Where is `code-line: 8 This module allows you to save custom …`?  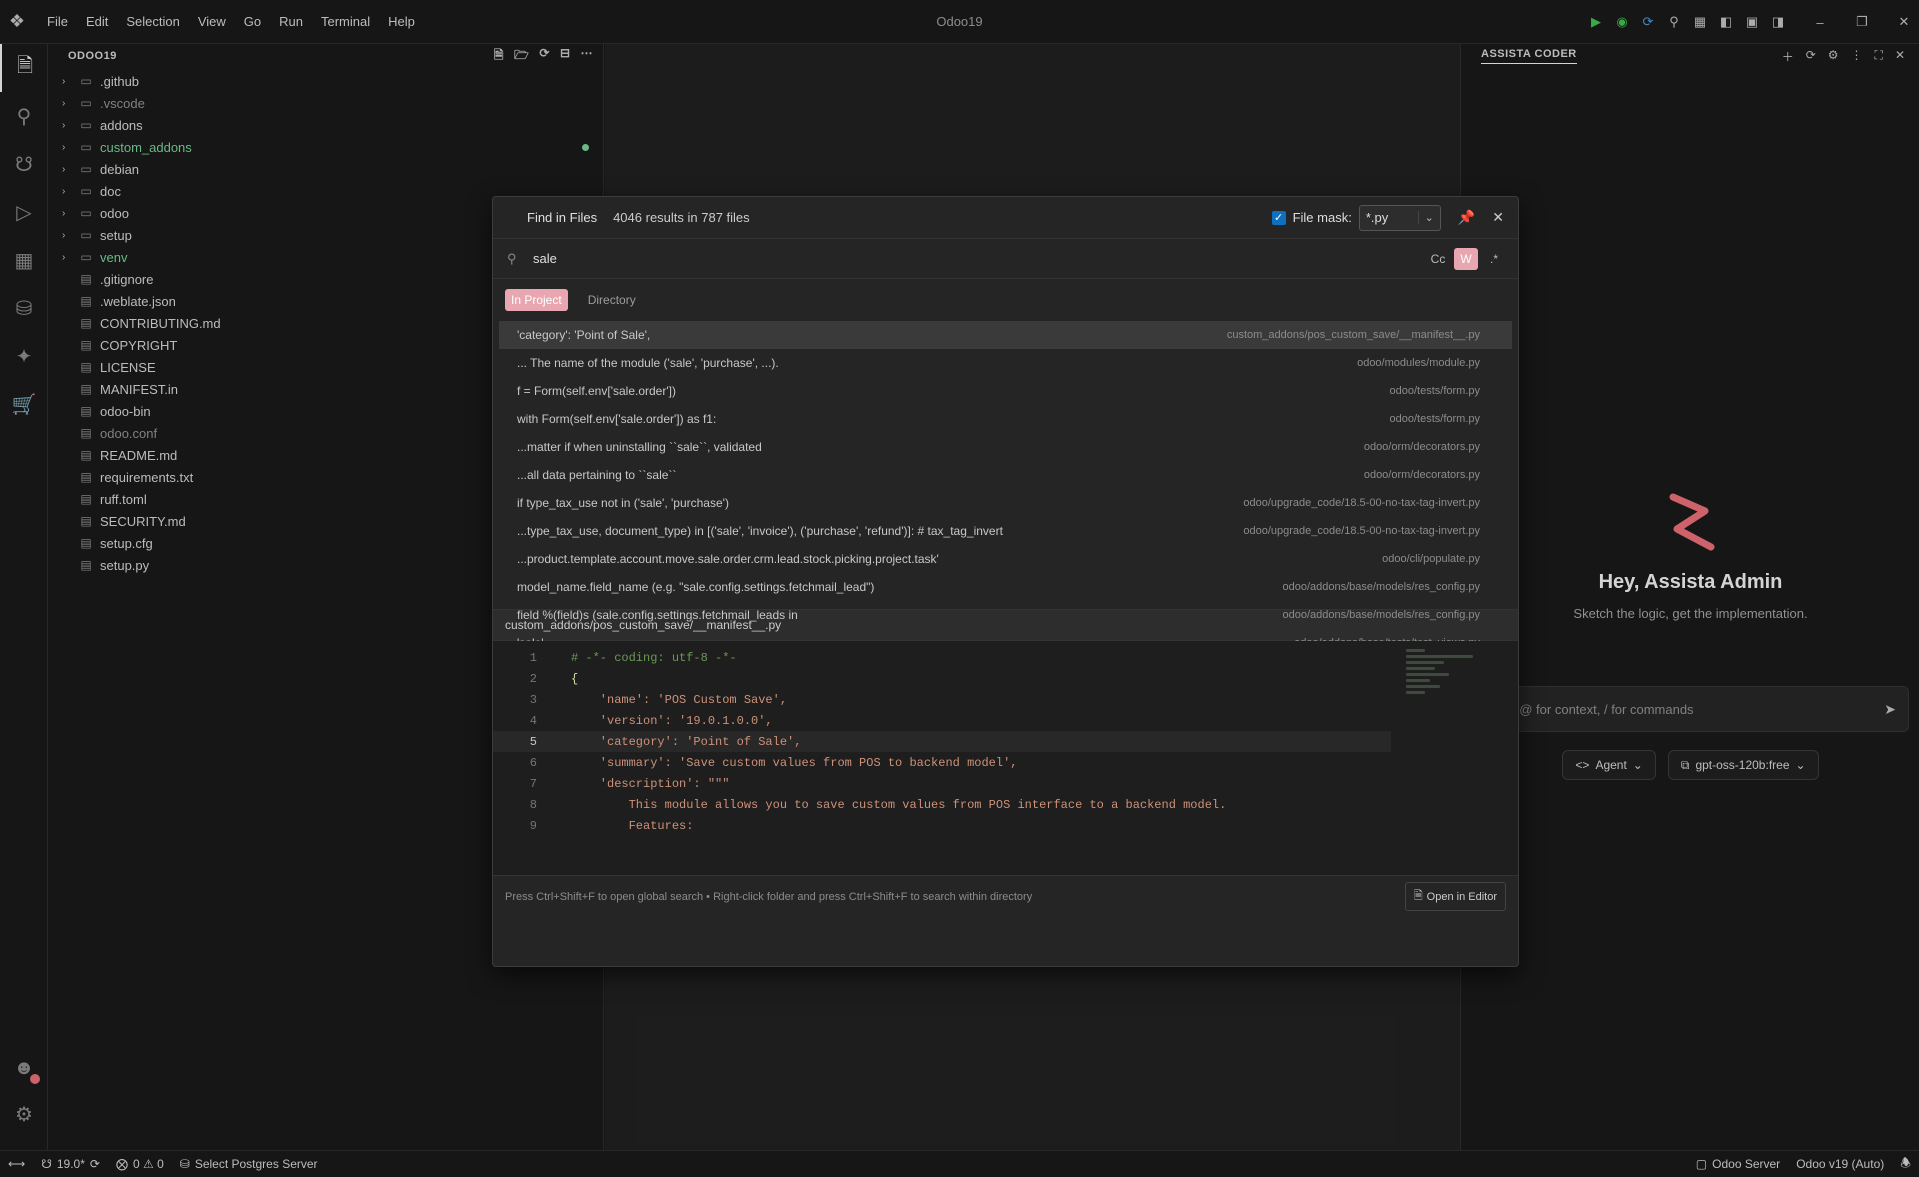 code-line: 8 This module allows you to save custom … is located at coordinates (1005, 804).